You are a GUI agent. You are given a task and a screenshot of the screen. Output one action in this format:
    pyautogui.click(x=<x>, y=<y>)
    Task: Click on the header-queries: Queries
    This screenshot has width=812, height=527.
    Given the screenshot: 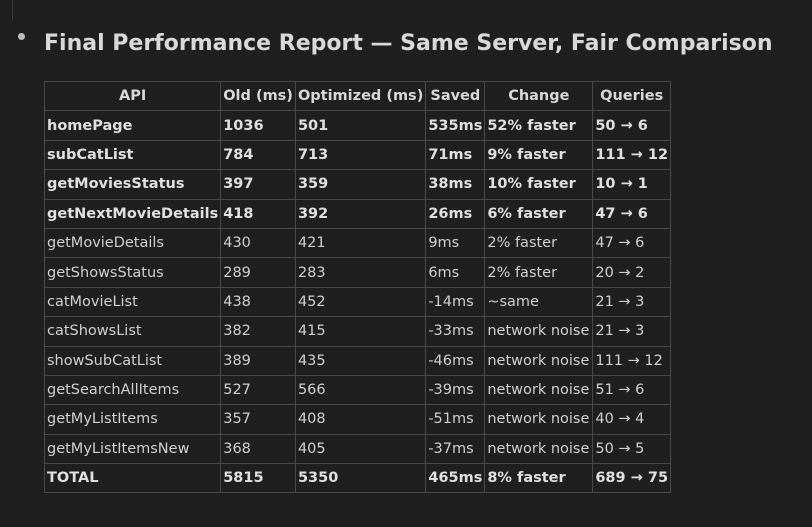 What is the action you would take?
    pyautogui.click(x=632, y=96)
    